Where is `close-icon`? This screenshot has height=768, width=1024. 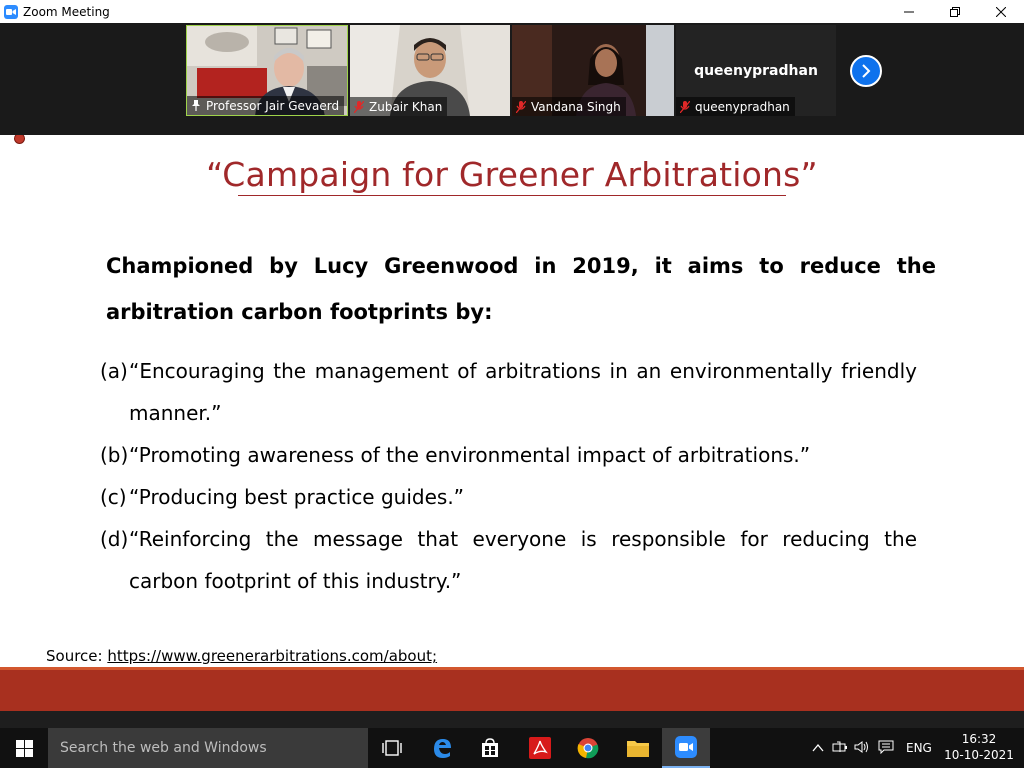 close-icon is located at coordinates (1001, 11).